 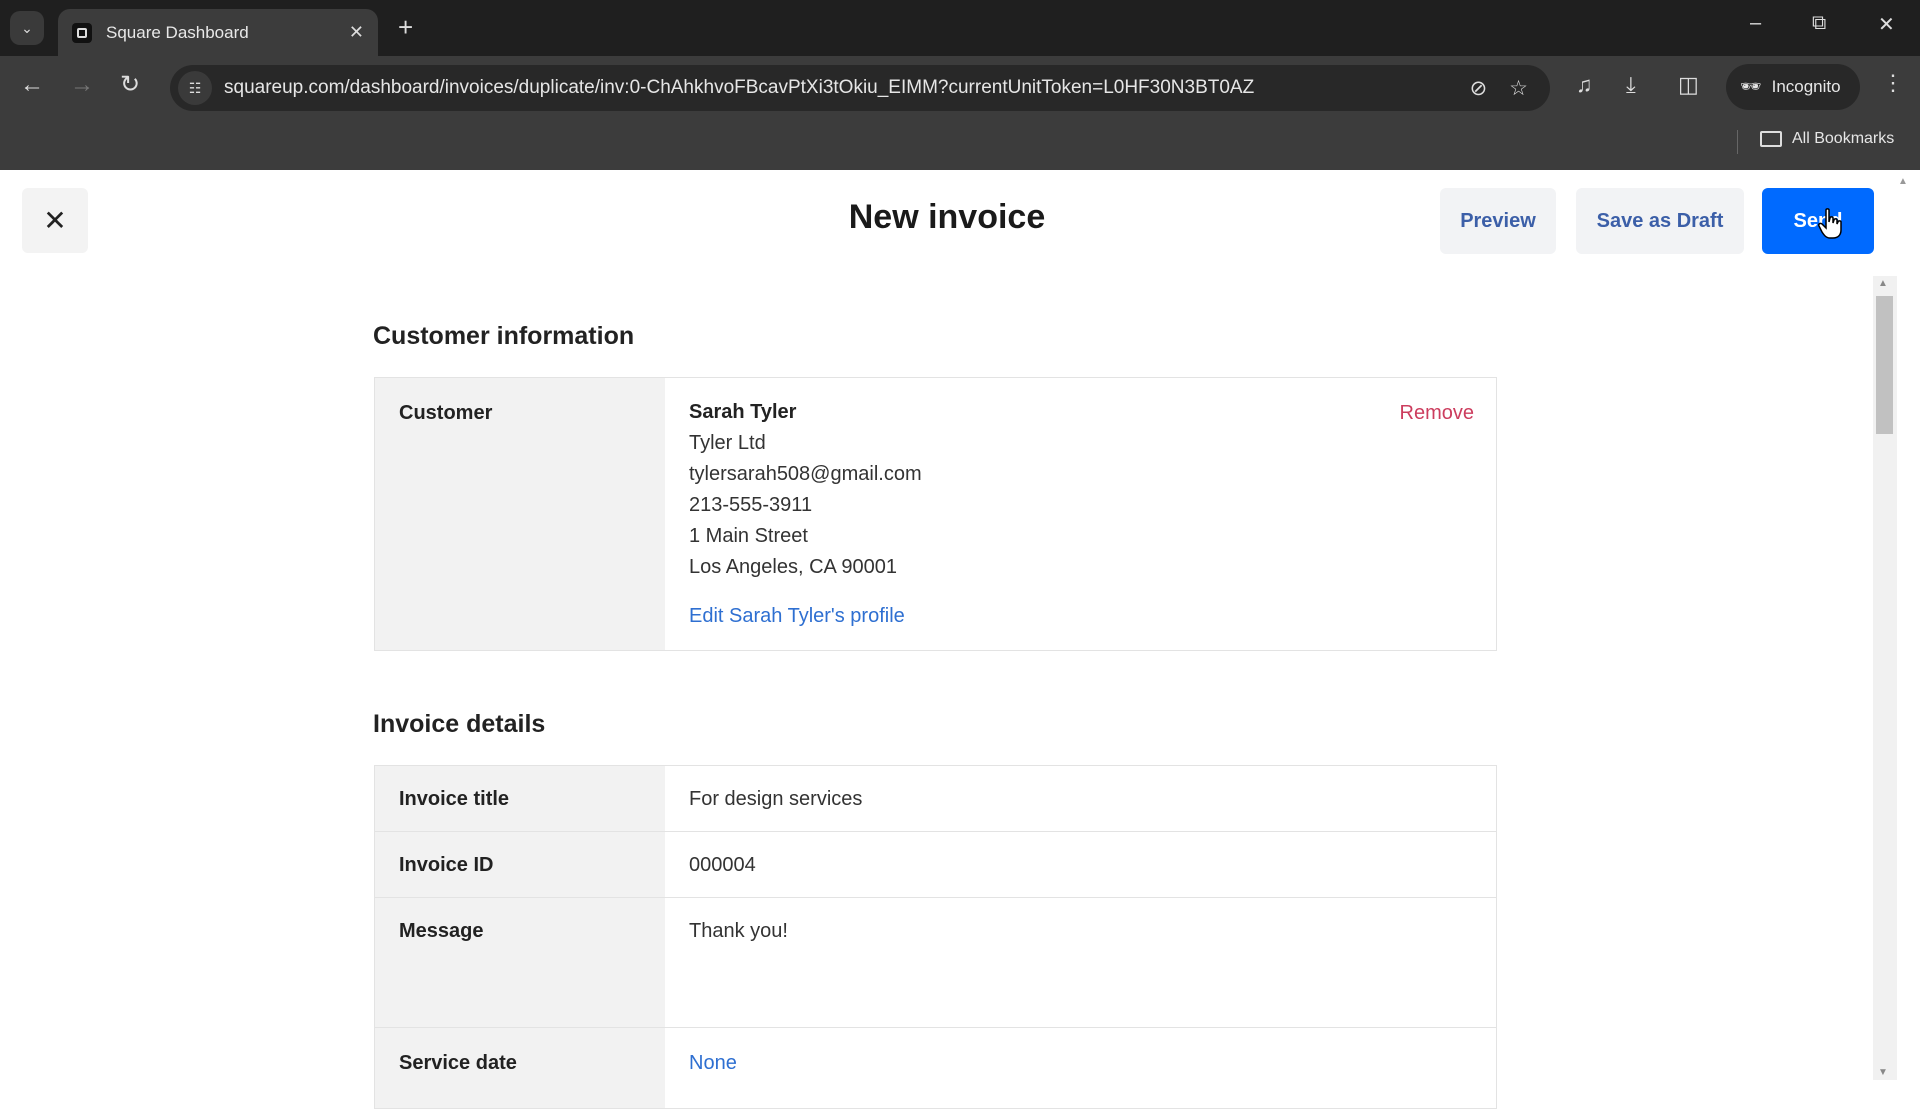 What do you see at coordinates (1755, 23) in the screenshot?
I see `minimize-icon: –` at bounding box center [1755, 23].